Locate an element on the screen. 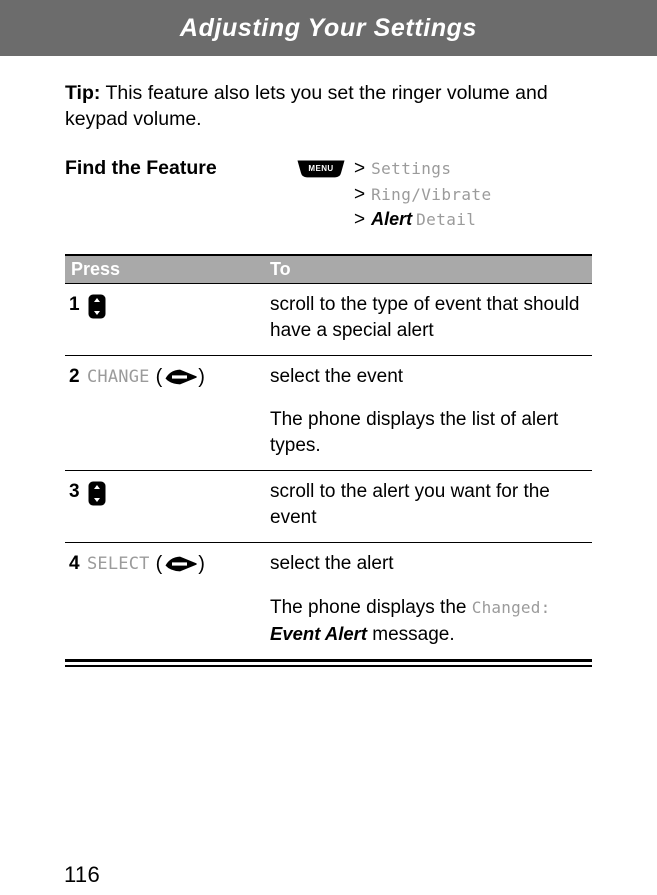 This screenshot has width=657, height=895. softkey-label-change: CHANGE is located at coordinates (118, 377).